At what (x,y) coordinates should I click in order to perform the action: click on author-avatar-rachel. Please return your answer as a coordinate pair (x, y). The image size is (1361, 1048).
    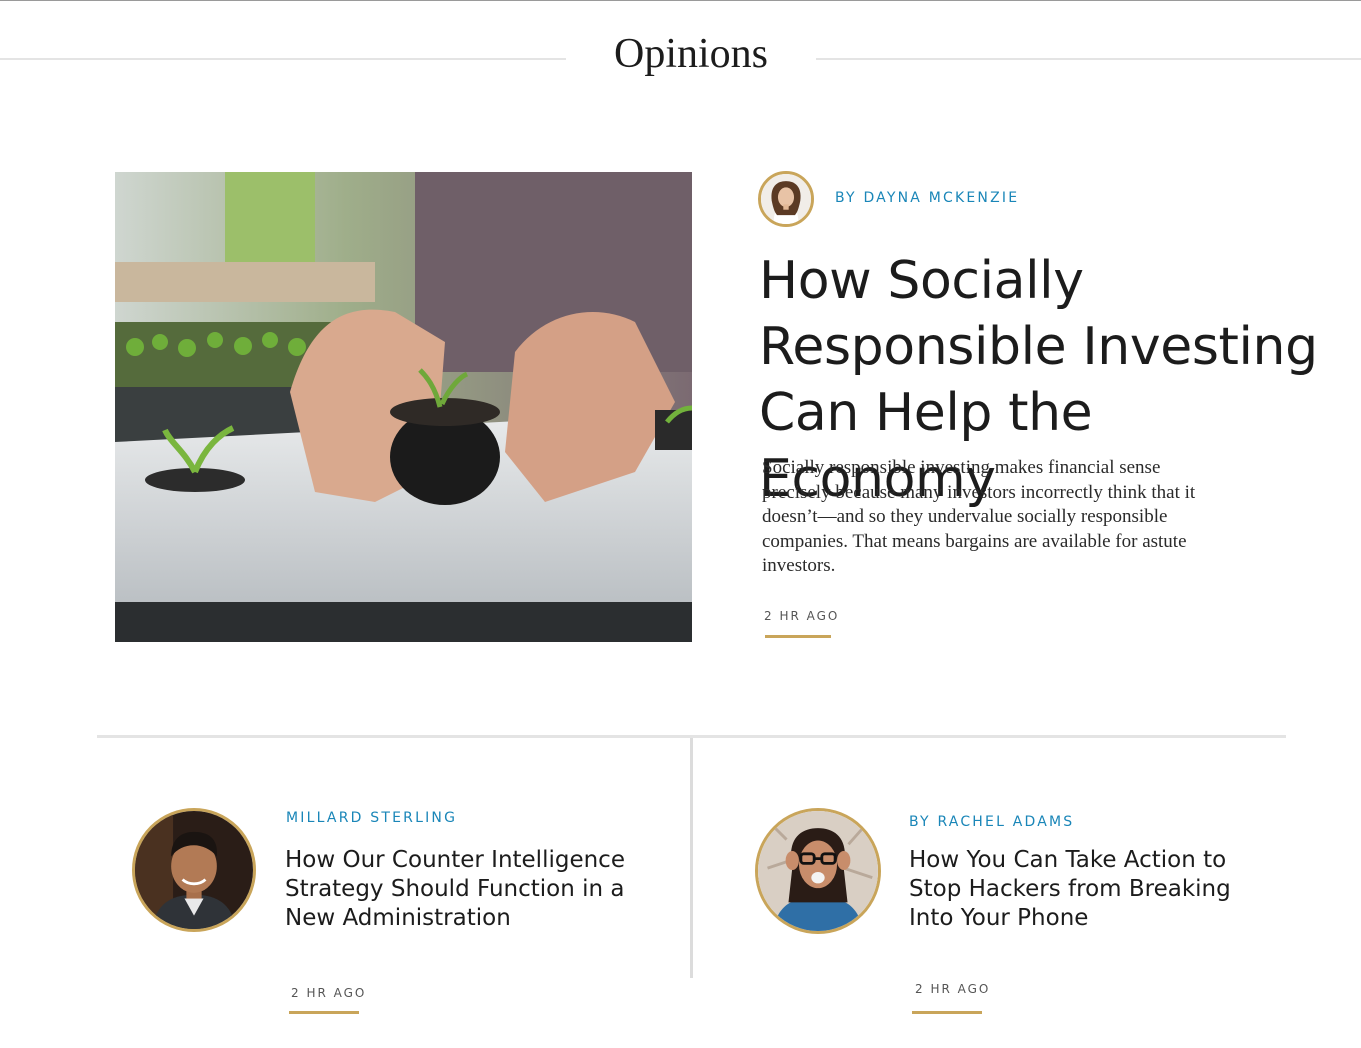
    Looking at the image, I should click on (818, 871).